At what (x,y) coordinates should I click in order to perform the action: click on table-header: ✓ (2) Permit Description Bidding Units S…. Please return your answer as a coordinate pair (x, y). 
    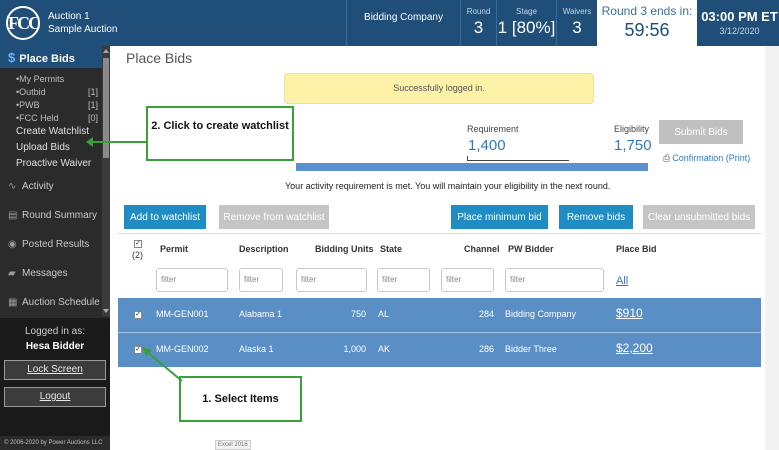
    Looking at the image, I should click on (439, 249).